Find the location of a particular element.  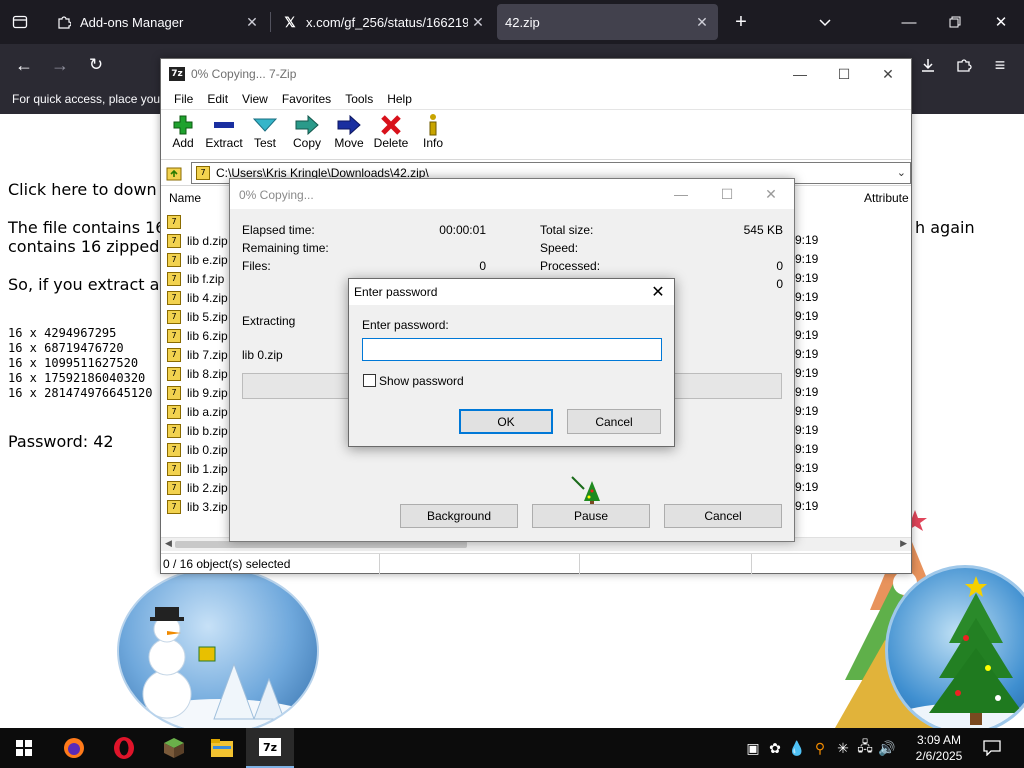

list-item: 7 lib f.zip is located at coordinates (195, 278).